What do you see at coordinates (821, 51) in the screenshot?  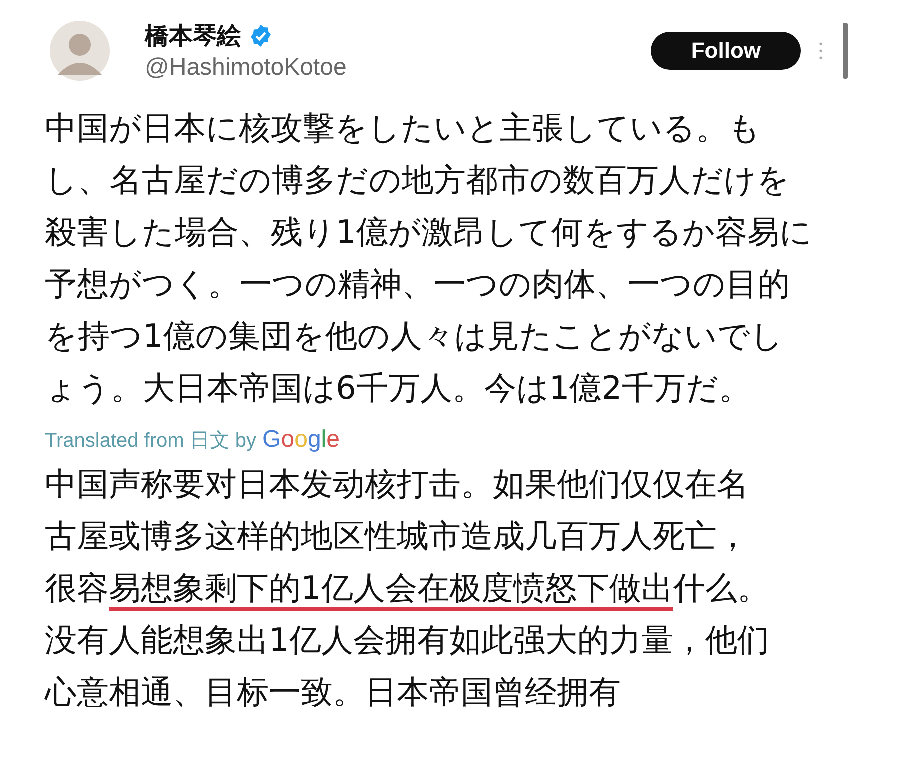 I see `more-icon` at bounding box center [821, 51].